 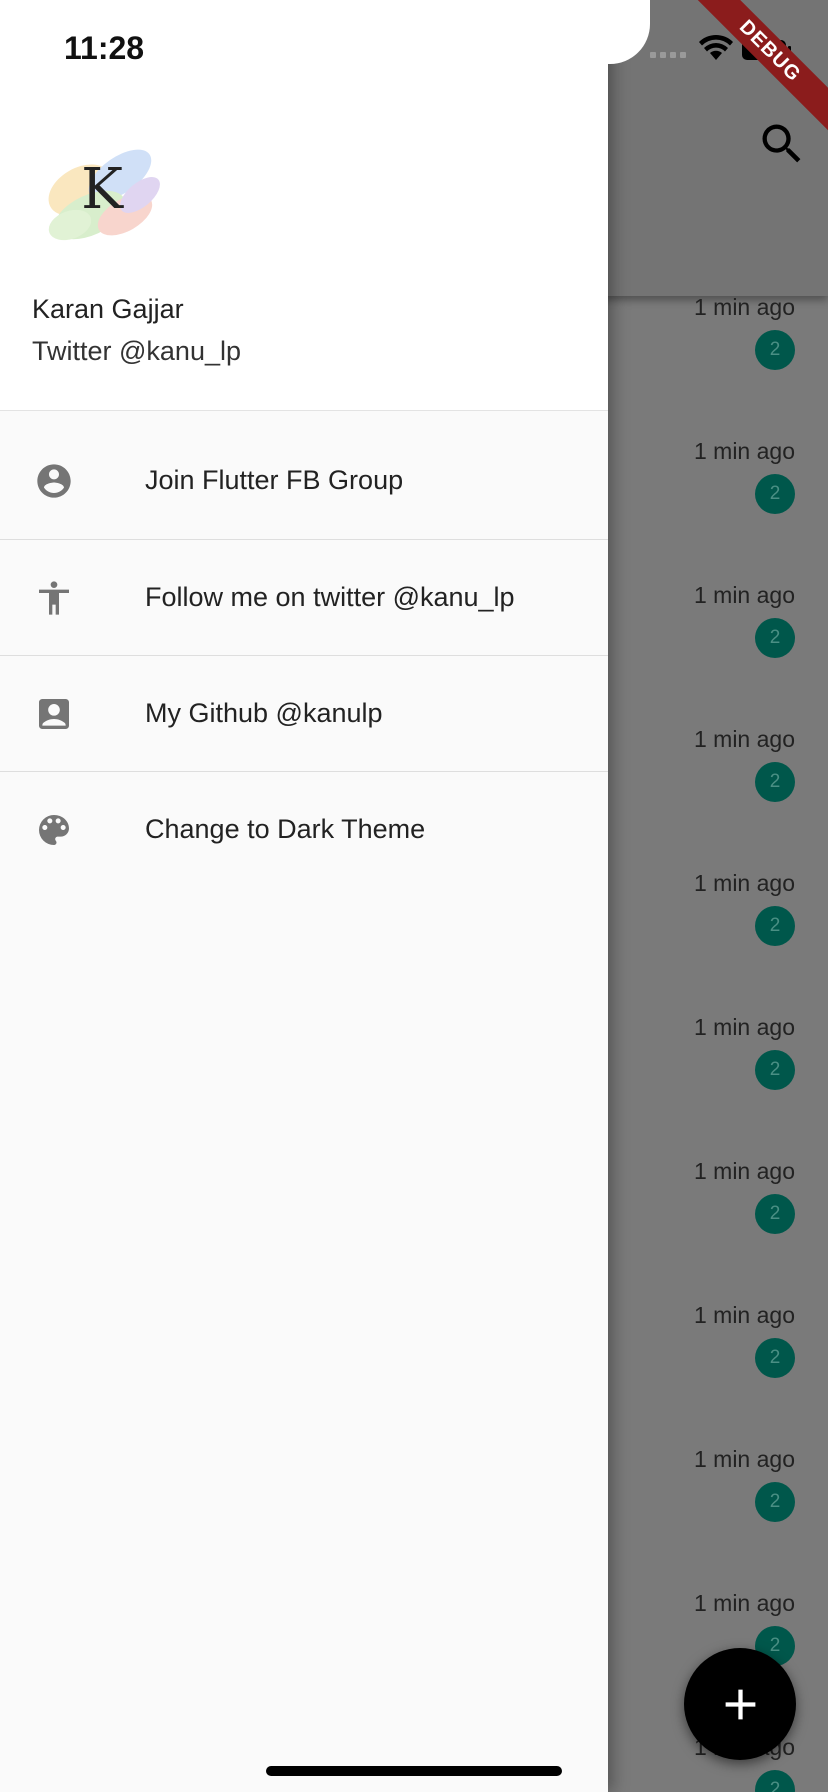 What do you see at coordinates (108, 309) in the screenshot?
I see `account-name: Karan Gajjar` at bounding box center [108, 309].